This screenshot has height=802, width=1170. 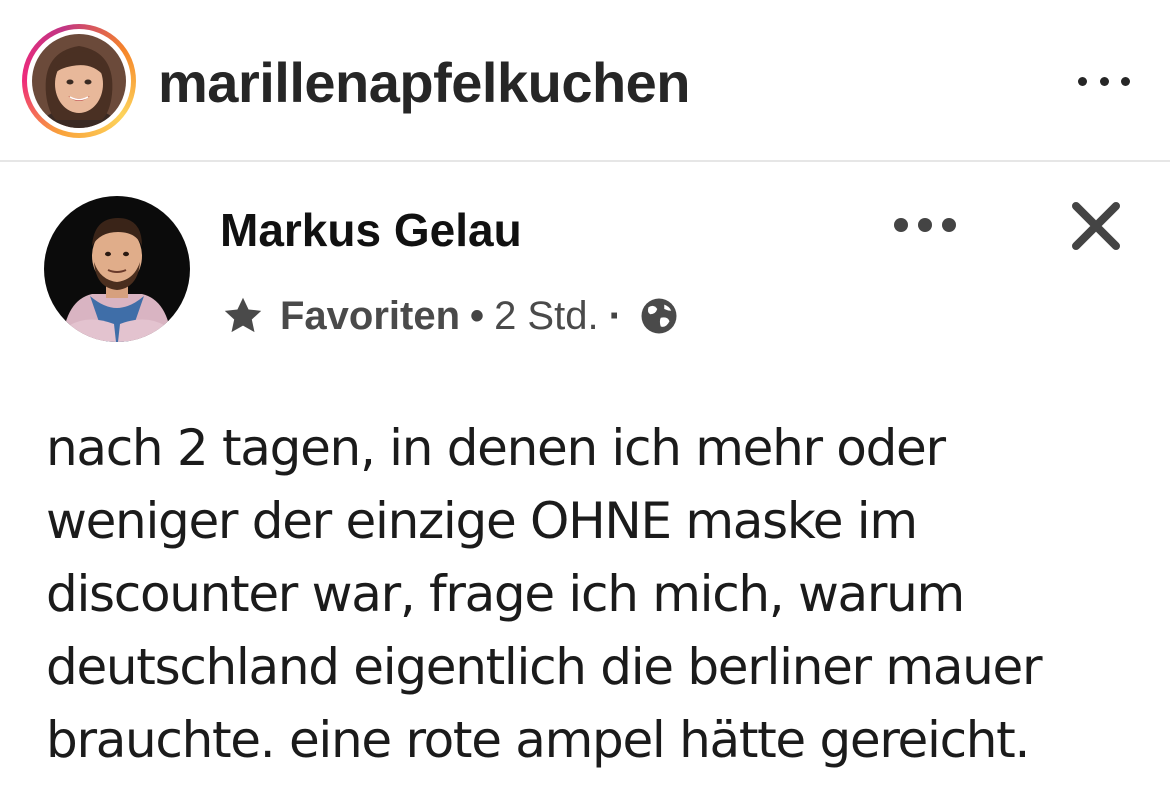 I want to click on instagram-username: marillenapfelkuchen, so click(x=424, y=83).